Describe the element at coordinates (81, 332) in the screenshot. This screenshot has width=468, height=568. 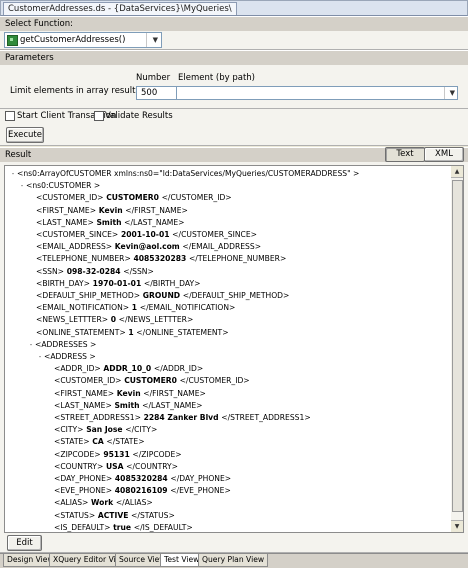
I see `xml-open-tag: <ONLINE_STATEMENT>` at that location.